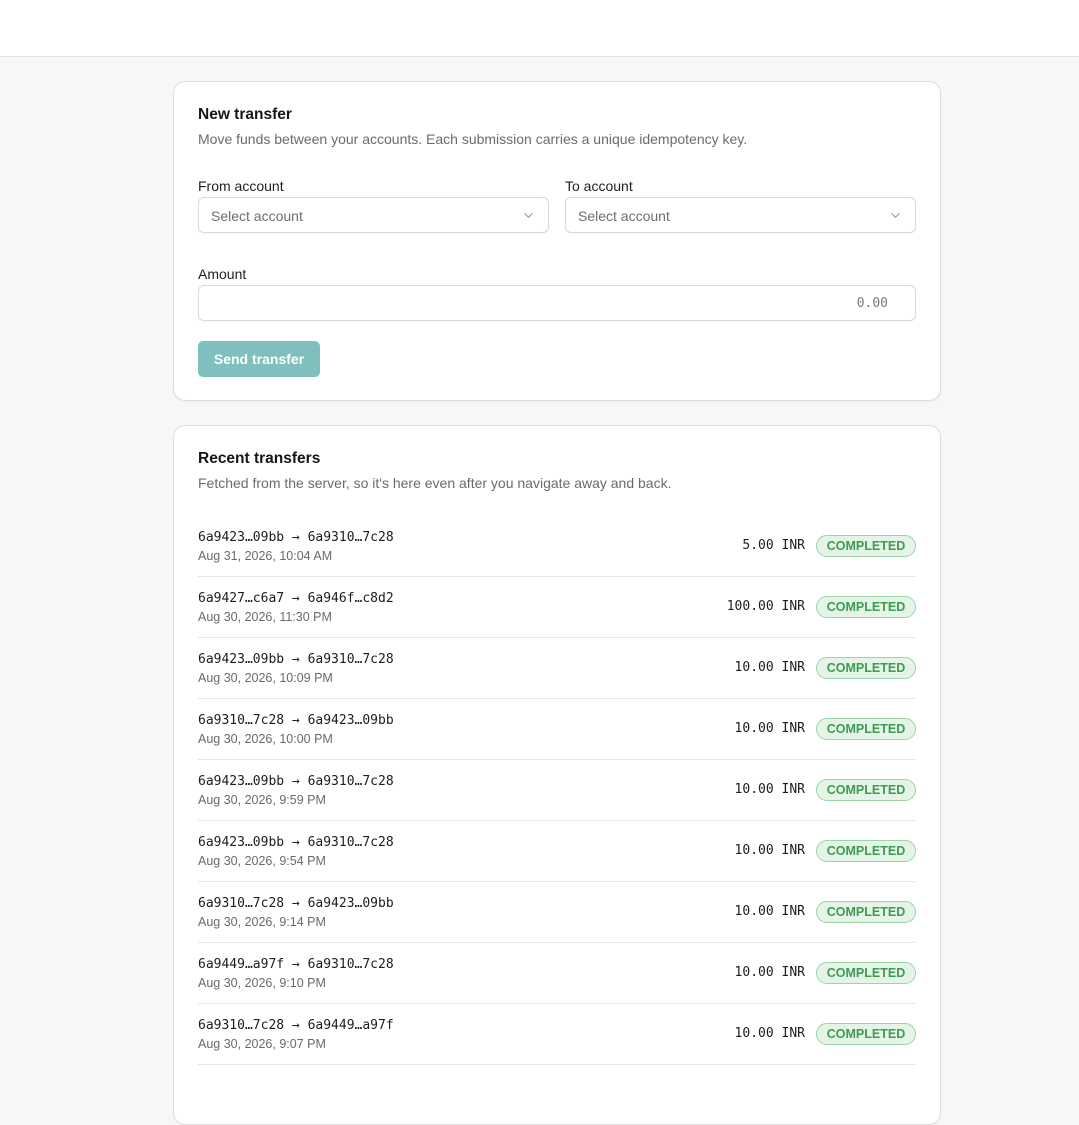 The height and width of the screenshot is (1125, 1079). I want to click on transfer-timestamp: Aug 30, 2026, 11:30 PM, so click(265, 617).